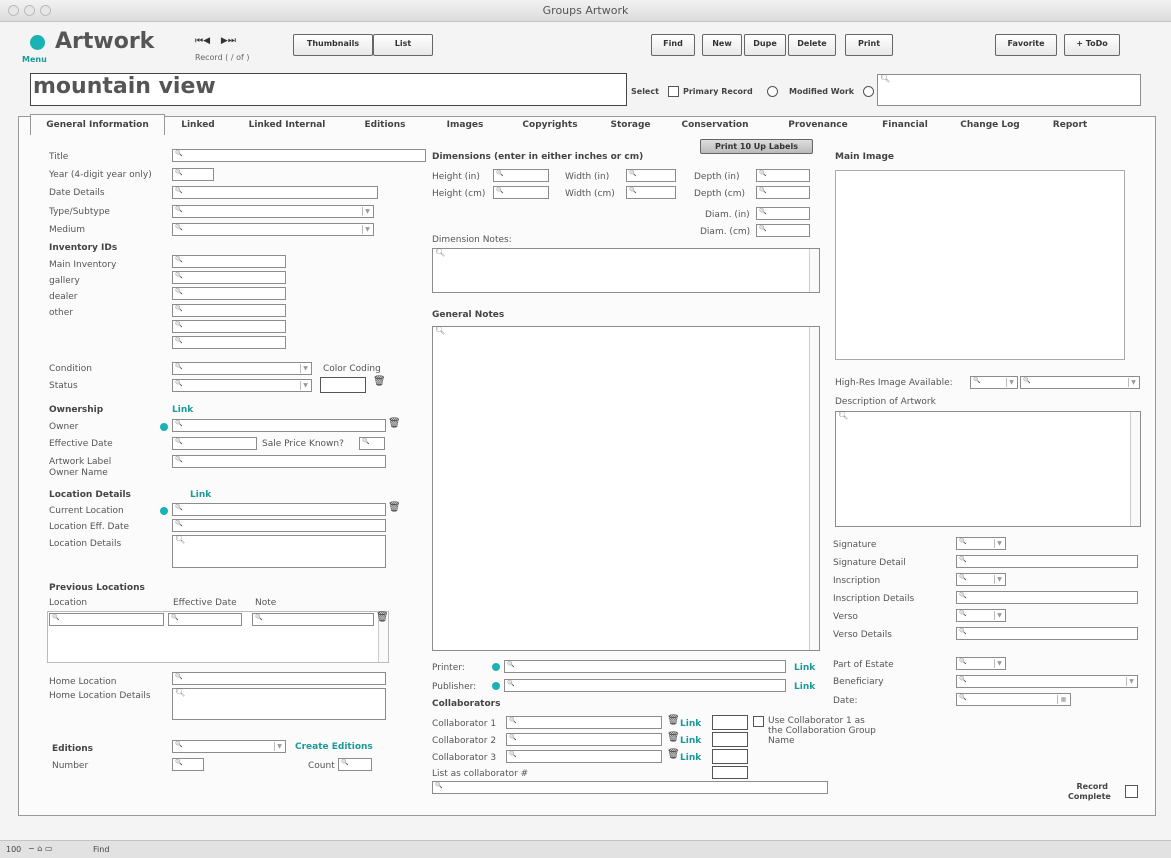 Image resolution: width=1171 pixels, height=858 pixels. Describe the element at coordinates (1092, 45) in the screenshot. I see `todo-button: + ToDo` at that location.